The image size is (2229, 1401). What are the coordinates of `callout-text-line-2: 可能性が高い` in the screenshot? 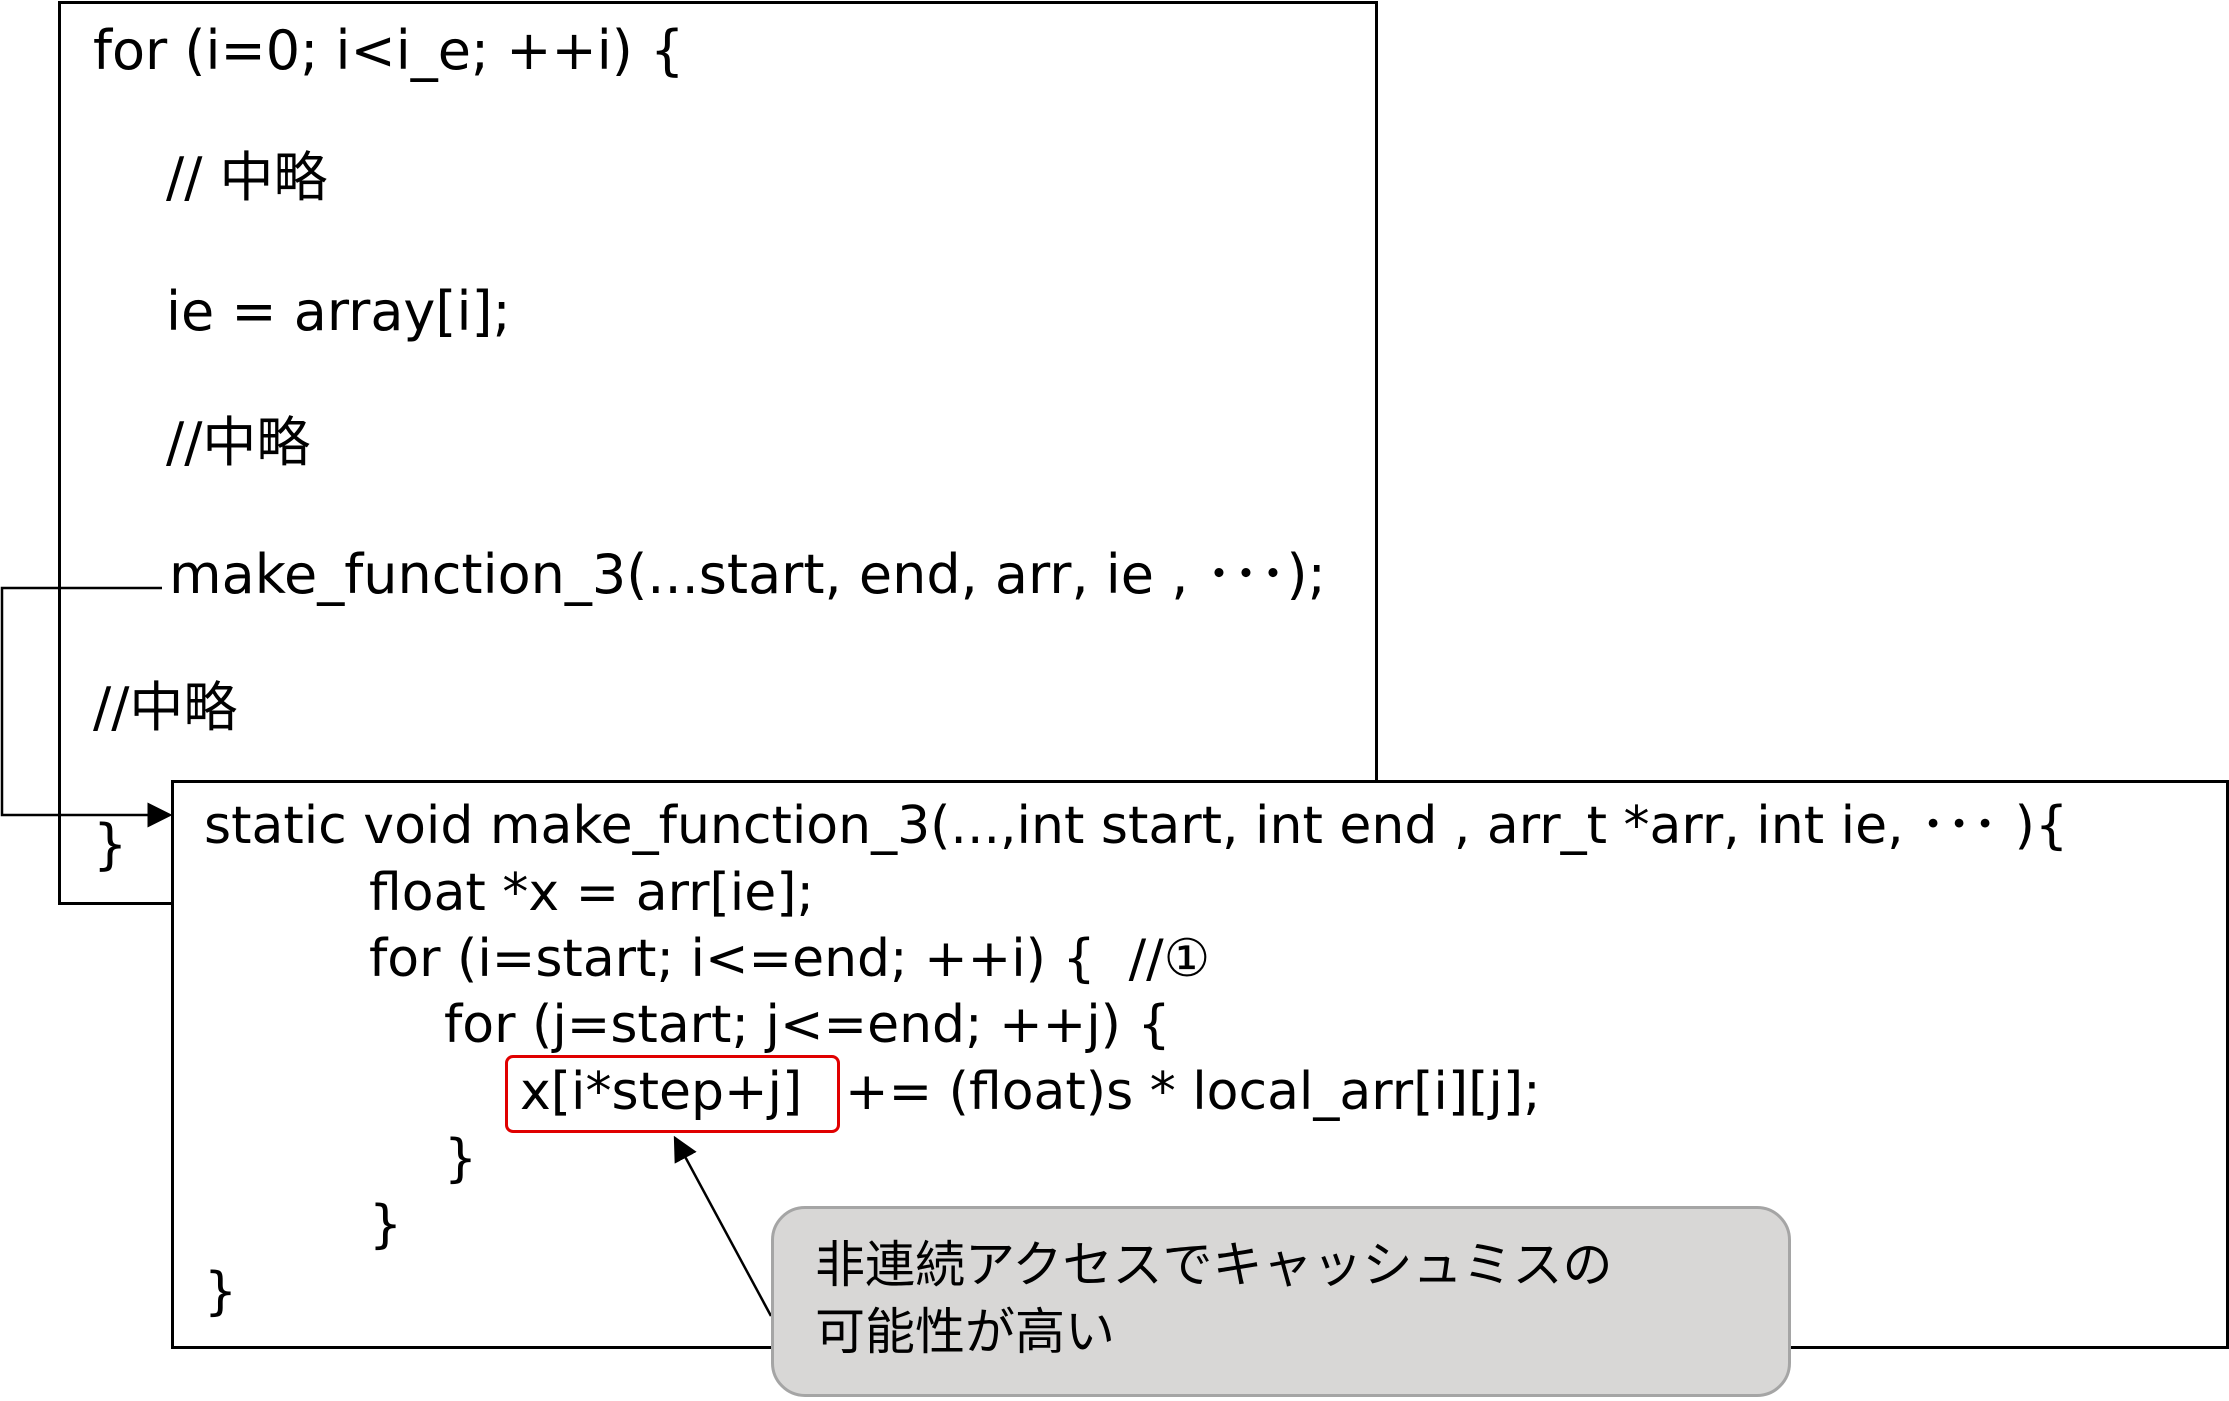 It's located at (965, 1332).